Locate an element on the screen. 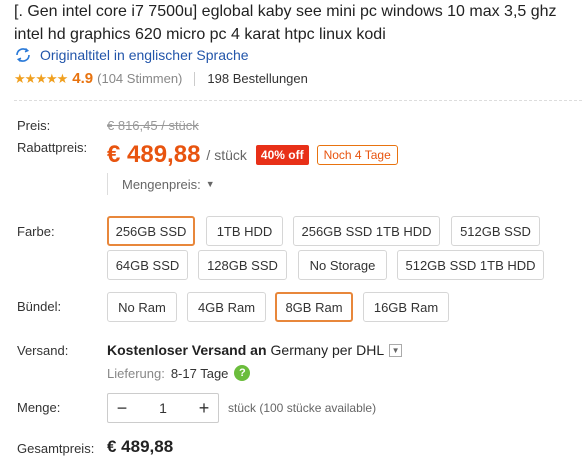 The height and width of the screenshot is (476, 584). shipping-label: Versand: is located at coordinates (43, 350).